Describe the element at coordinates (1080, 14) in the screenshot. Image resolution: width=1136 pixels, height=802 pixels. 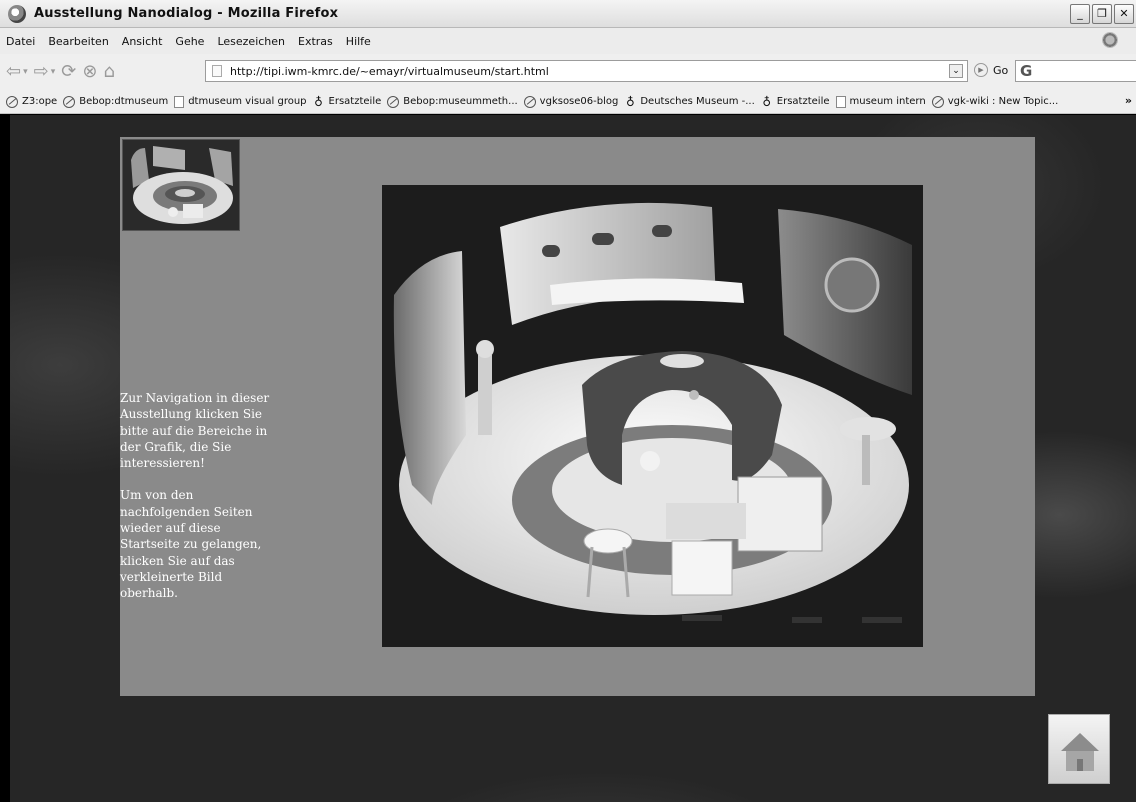
I see `minimize-button: _` at that location.